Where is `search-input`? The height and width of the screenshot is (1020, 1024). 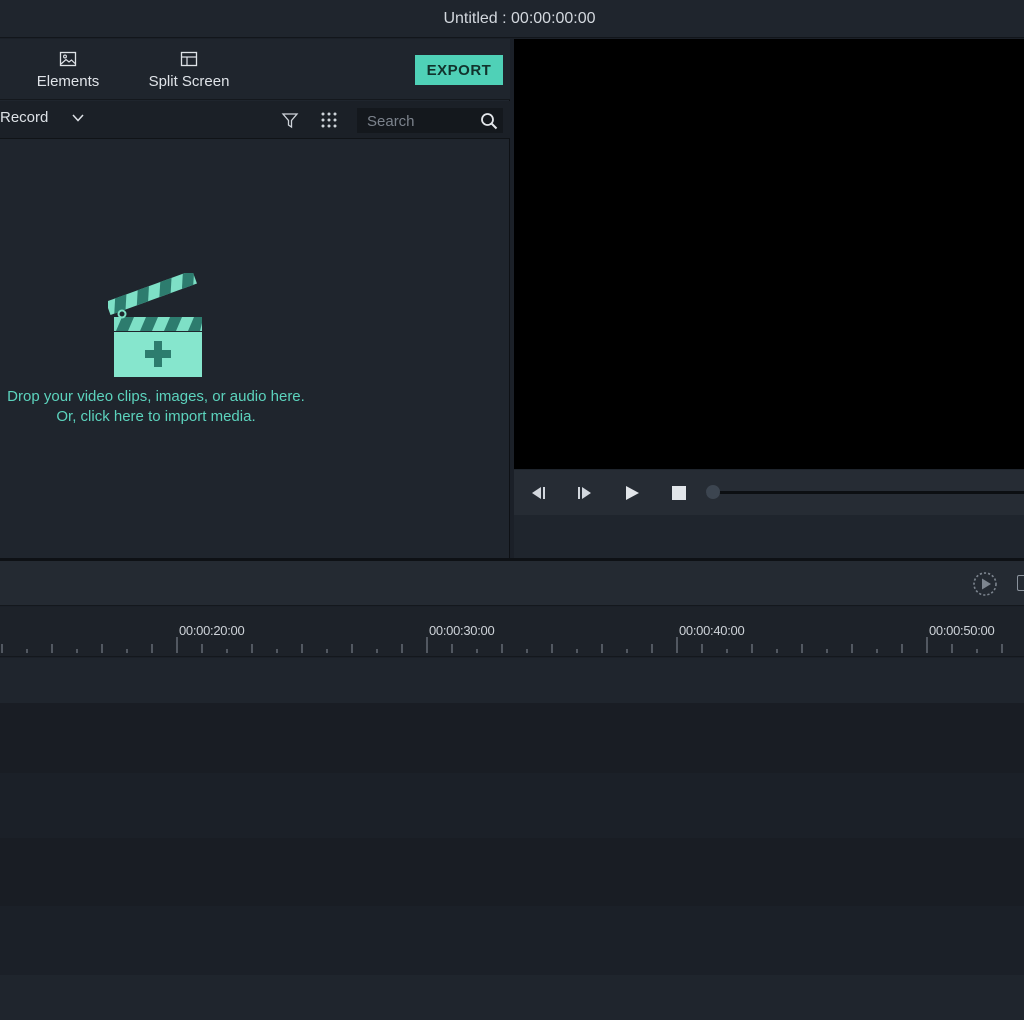 search-input is located at coordinates (422, 121).